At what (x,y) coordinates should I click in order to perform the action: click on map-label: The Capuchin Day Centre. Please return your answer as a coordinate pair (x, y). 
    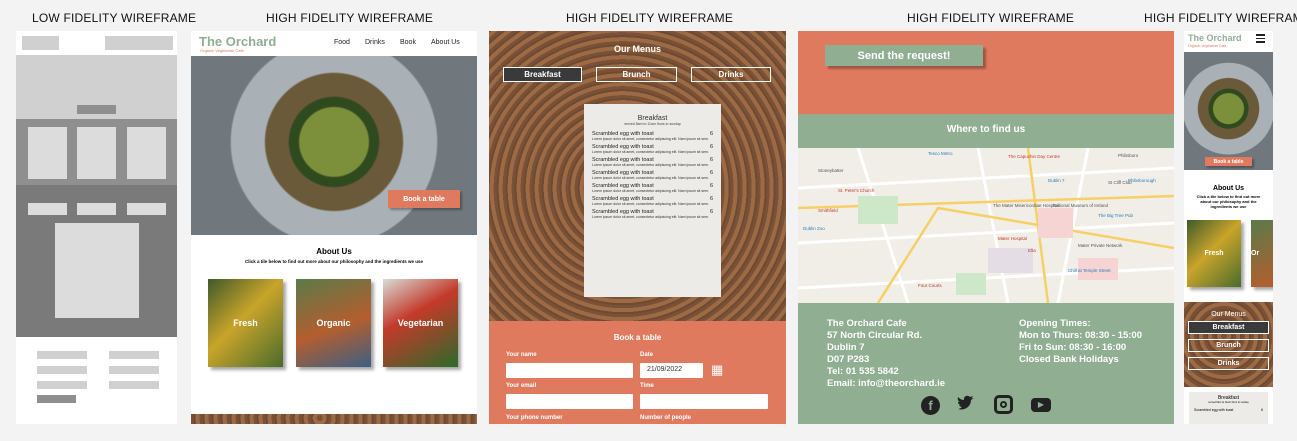
    Looking at the image, I should click on (1034, 156).